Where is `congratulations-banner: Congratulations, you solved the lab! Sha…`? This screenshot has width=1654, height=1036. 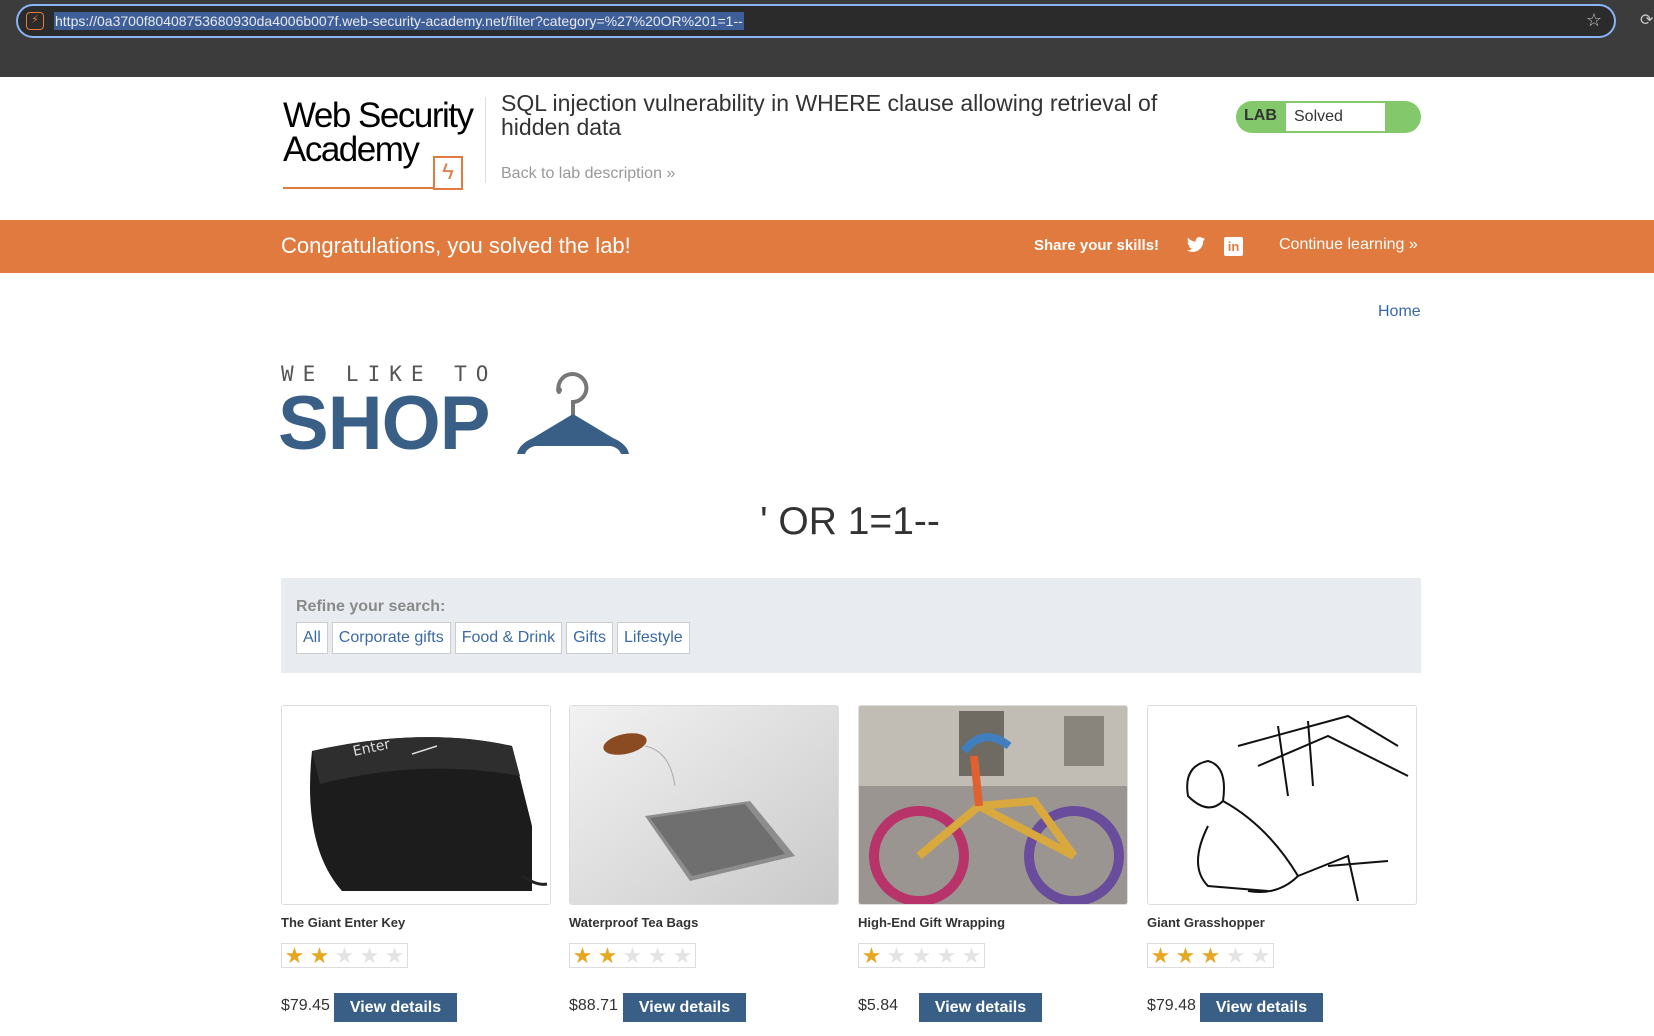 congratulations-banner: Congratulations, you solved the lab! Sha… is located at coordinates (827, 246).